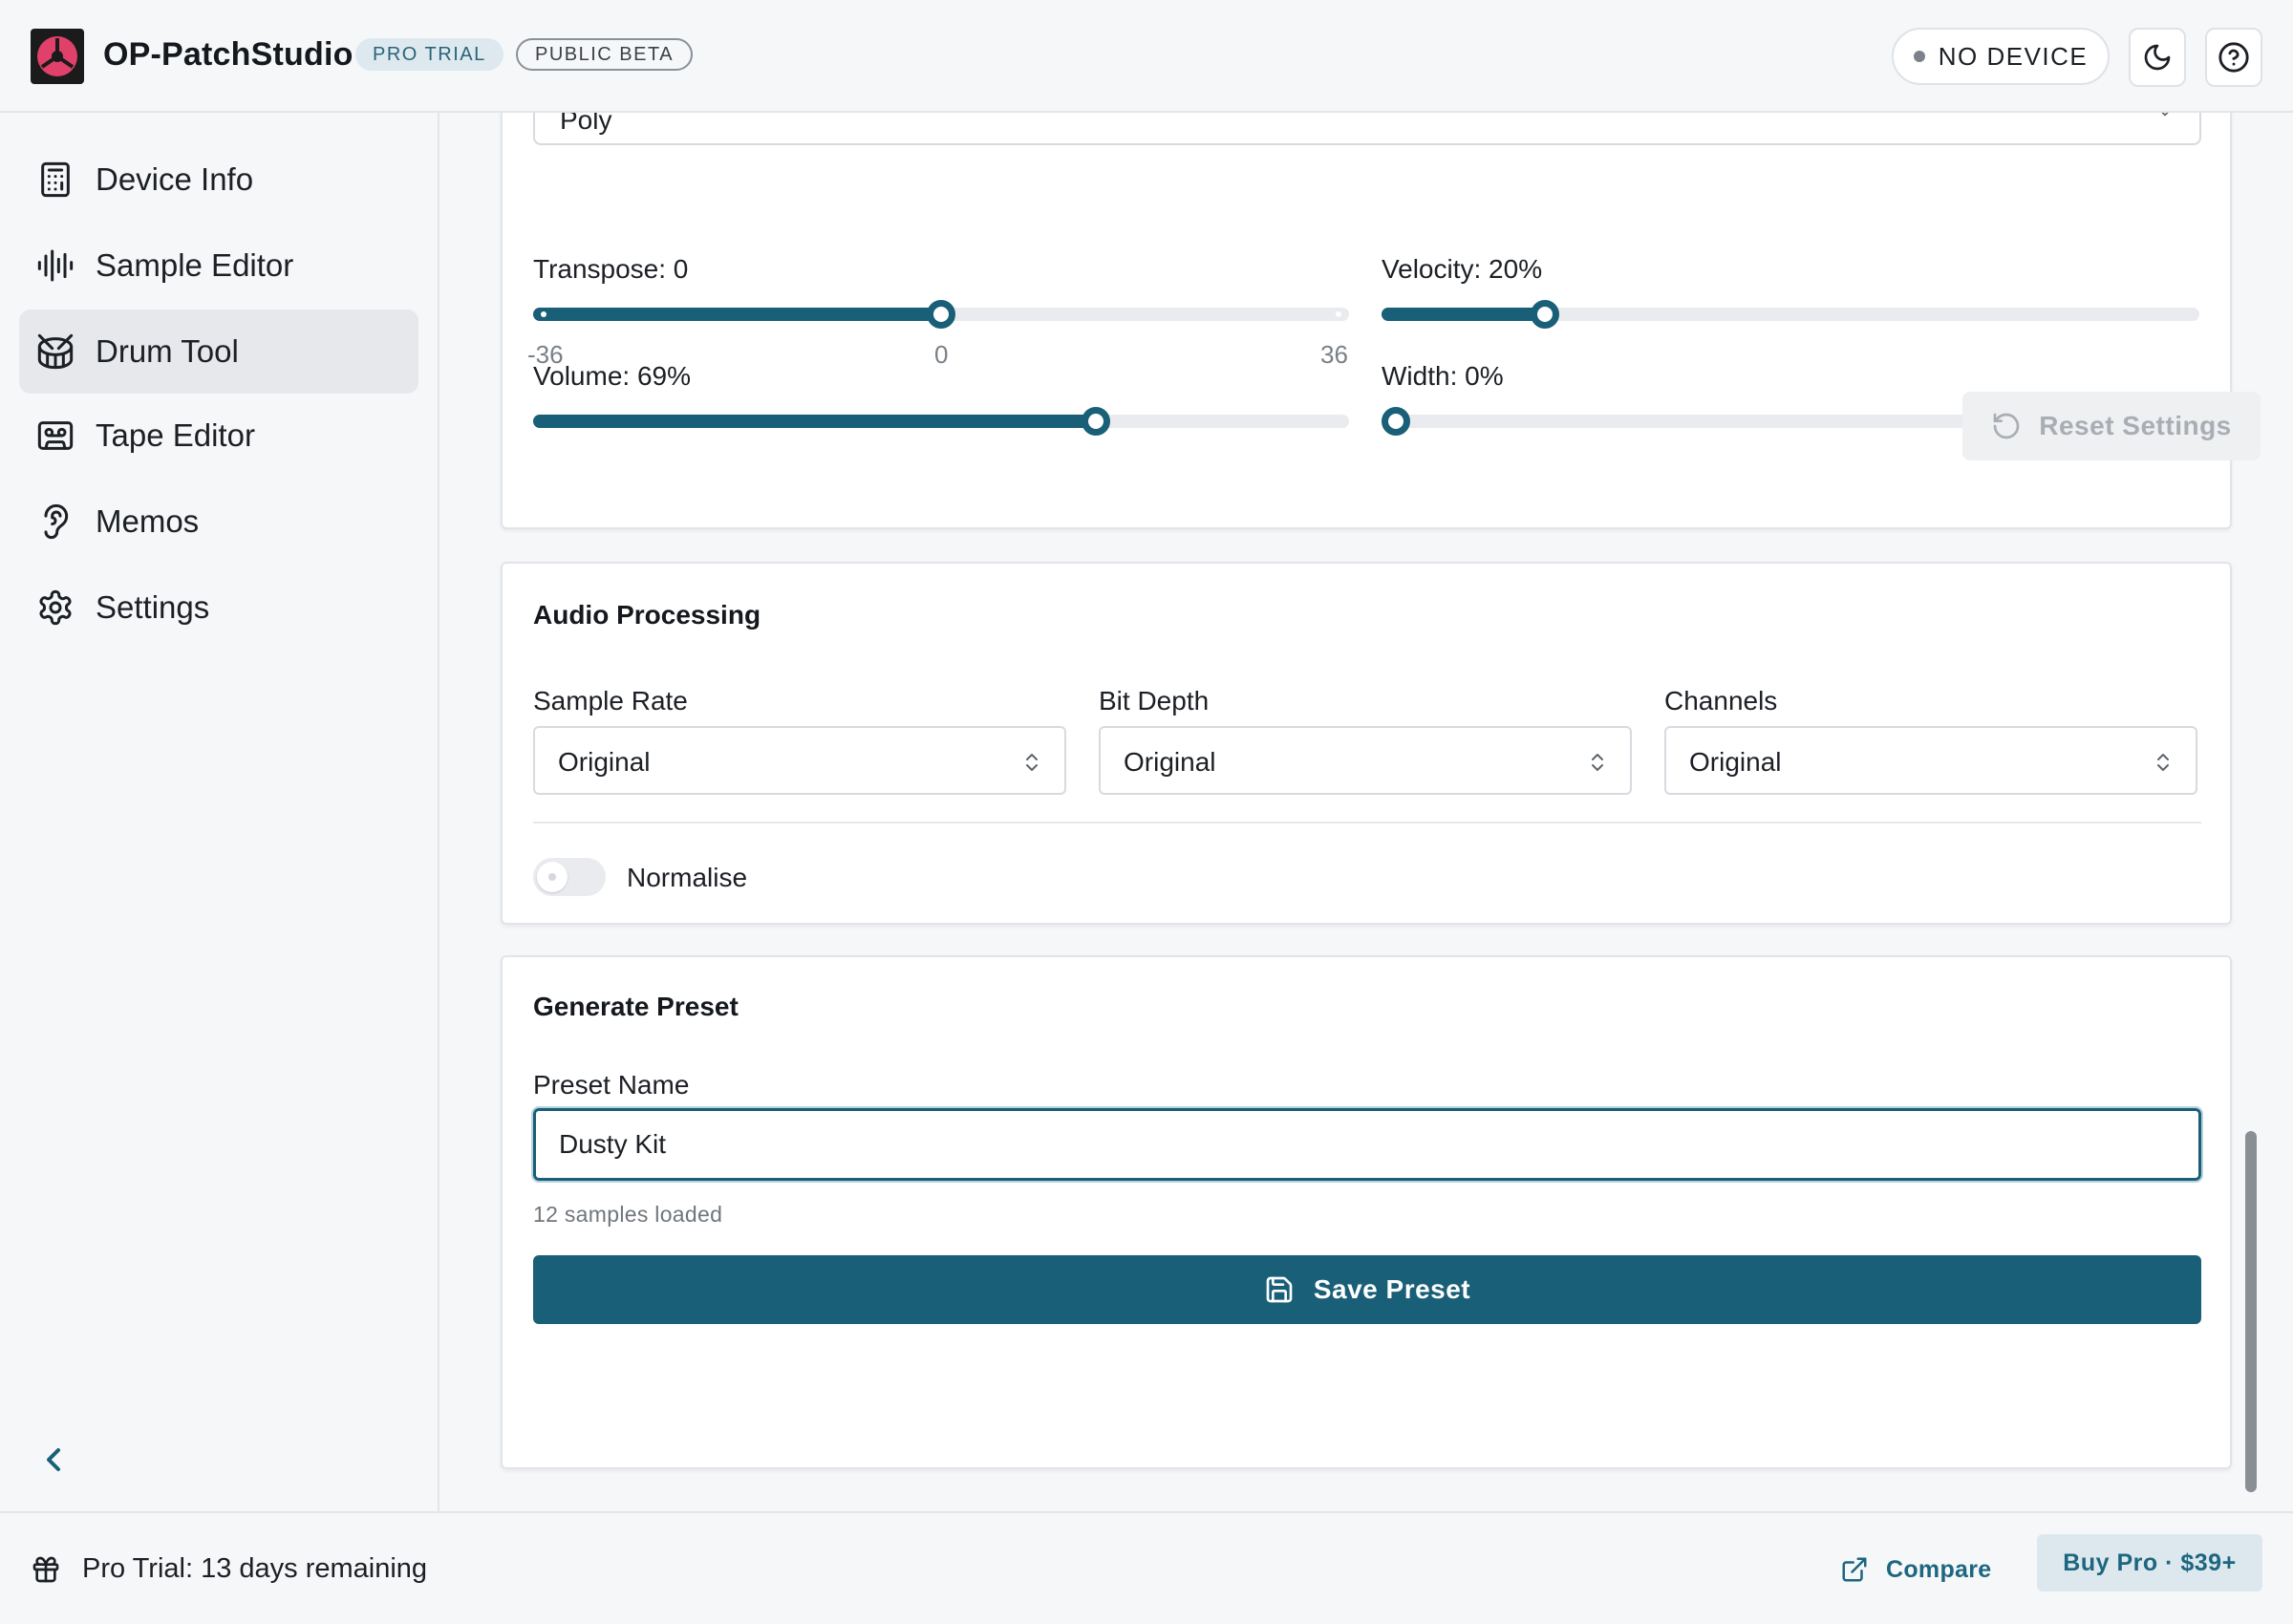 This screenshot has width=2293, height=1624. What do you see at coordinates (1392, 1289) in the screenshot?
I see `save-preset-label: Save Preset` at bounding box center [1392, 1289].